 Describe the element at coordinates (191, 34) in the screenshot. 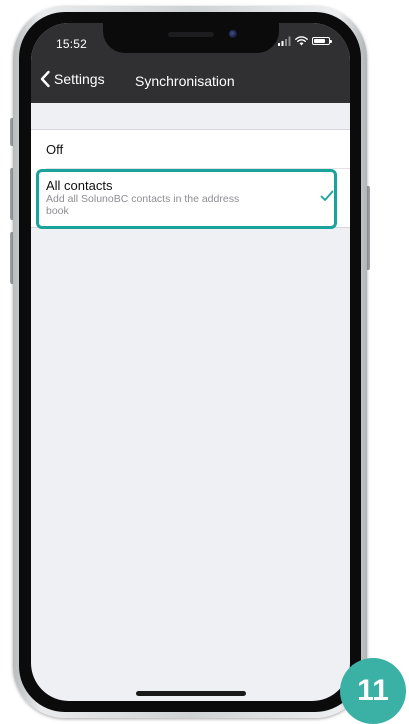

I see `earpiece-speaker` at that location.